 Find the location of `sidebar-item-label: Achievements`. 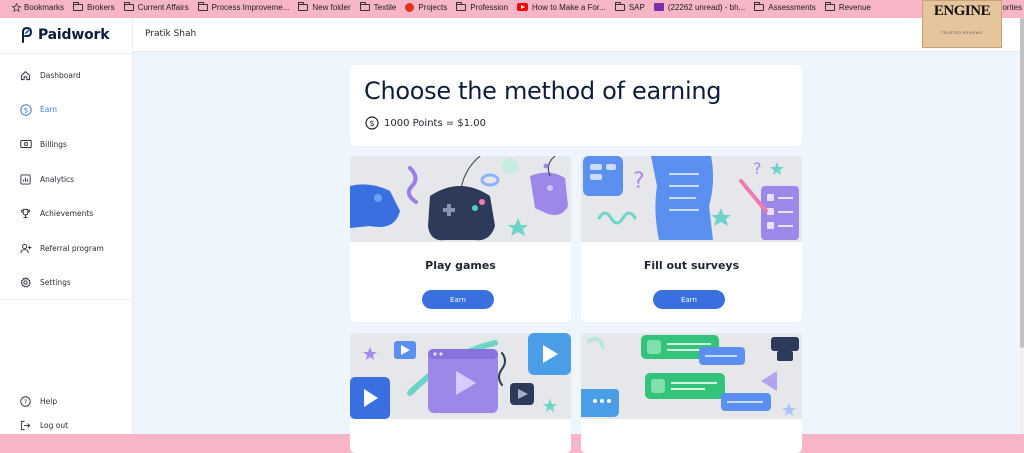

sidebar-item-label: Achievements is located at coordinates (67, 214).